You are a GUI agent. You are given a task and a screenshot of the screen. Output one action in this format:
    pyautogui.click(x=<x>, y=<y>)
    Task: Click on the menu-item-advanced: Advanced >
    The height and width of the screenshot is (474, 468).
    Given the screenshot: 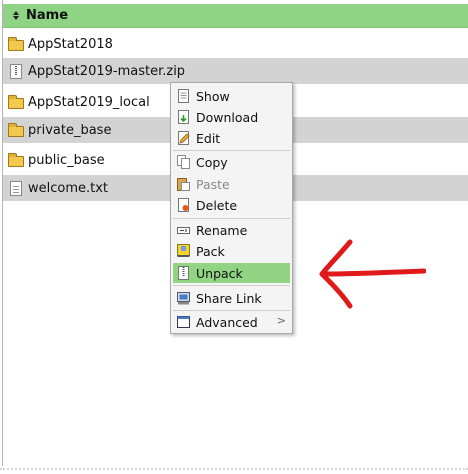 What is the action you would take?
    pyautogui.click(x=231, y=322)
    